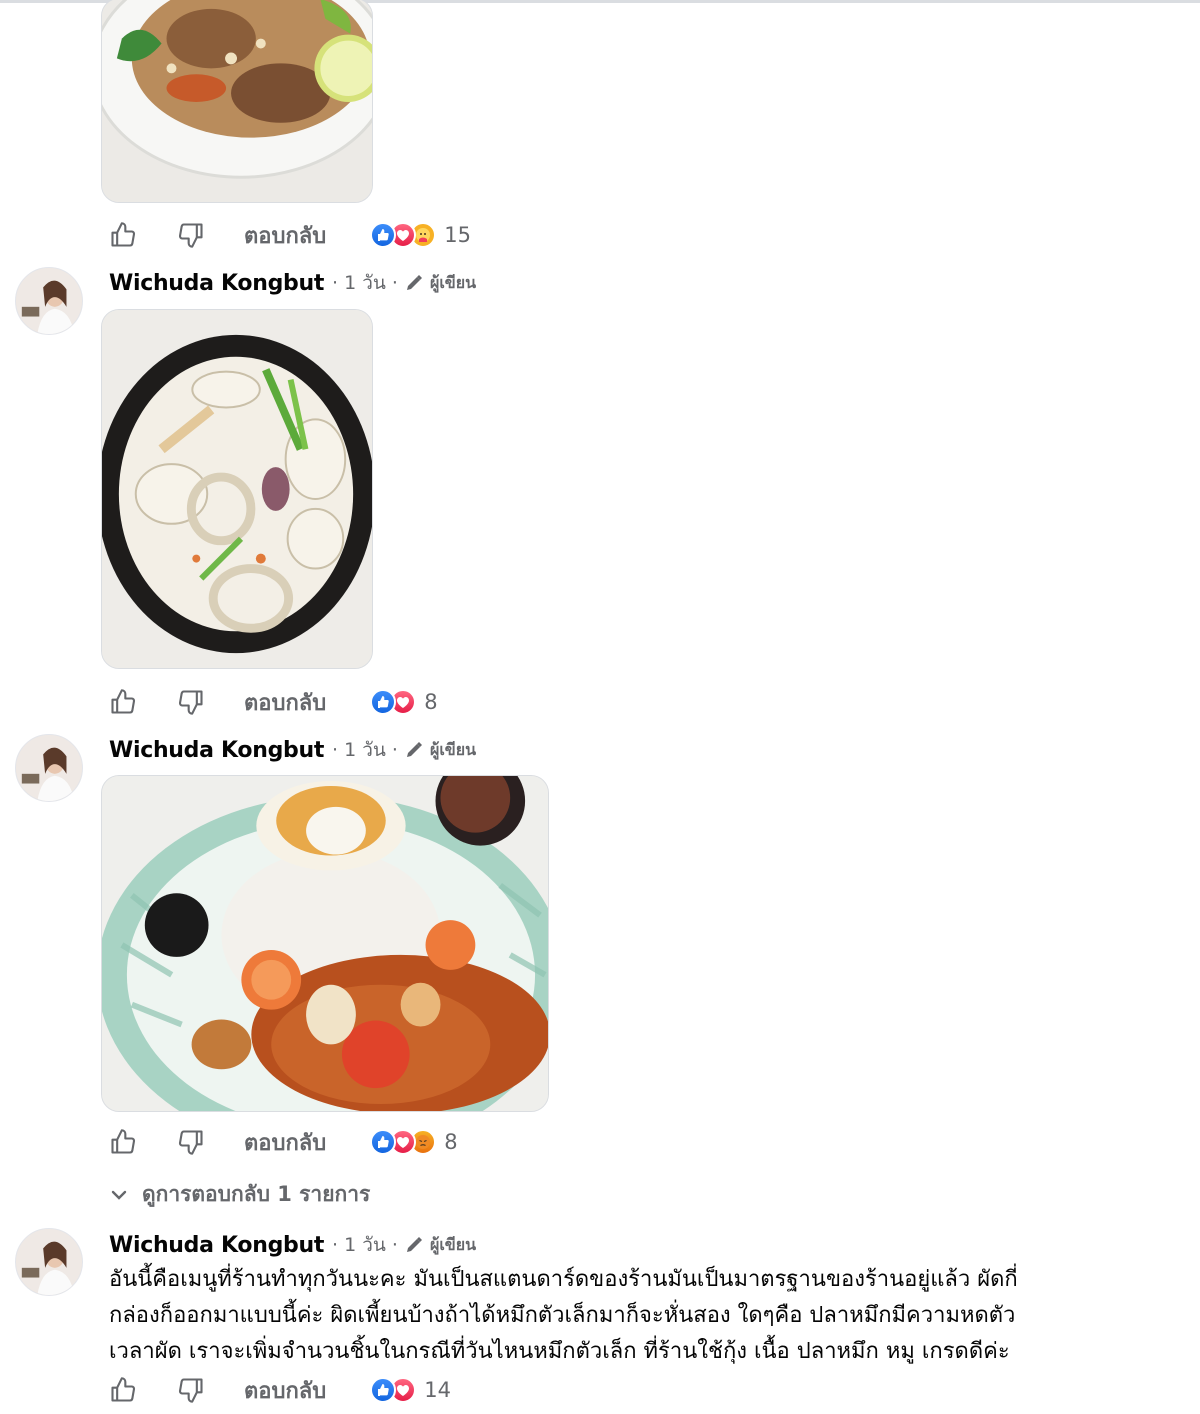  What do you see at coordinates (437, 1390) in the screenshot?
I see `reaction-count: 14` at bounding box center [437, 1390].